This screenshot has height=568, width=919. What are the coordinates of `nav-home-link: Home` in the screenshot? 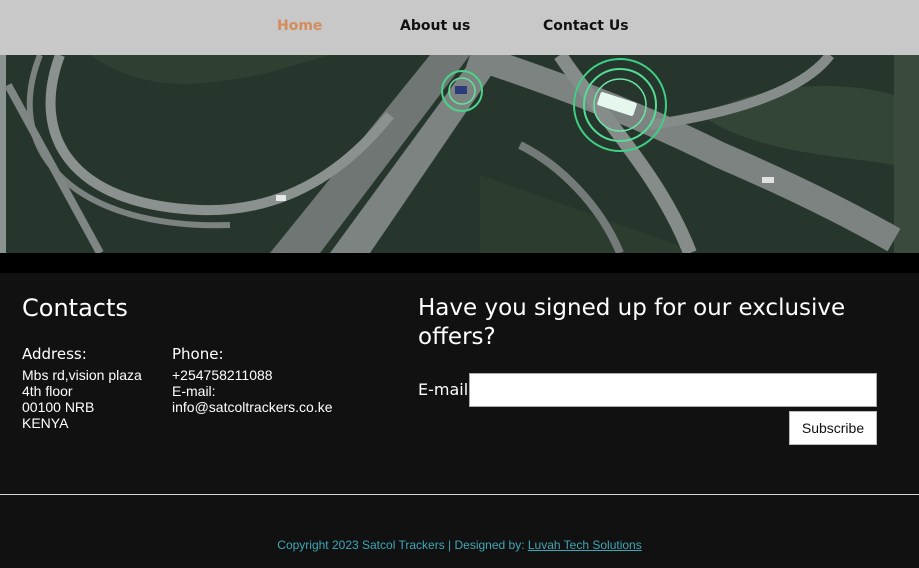 It's located at (299, 26).